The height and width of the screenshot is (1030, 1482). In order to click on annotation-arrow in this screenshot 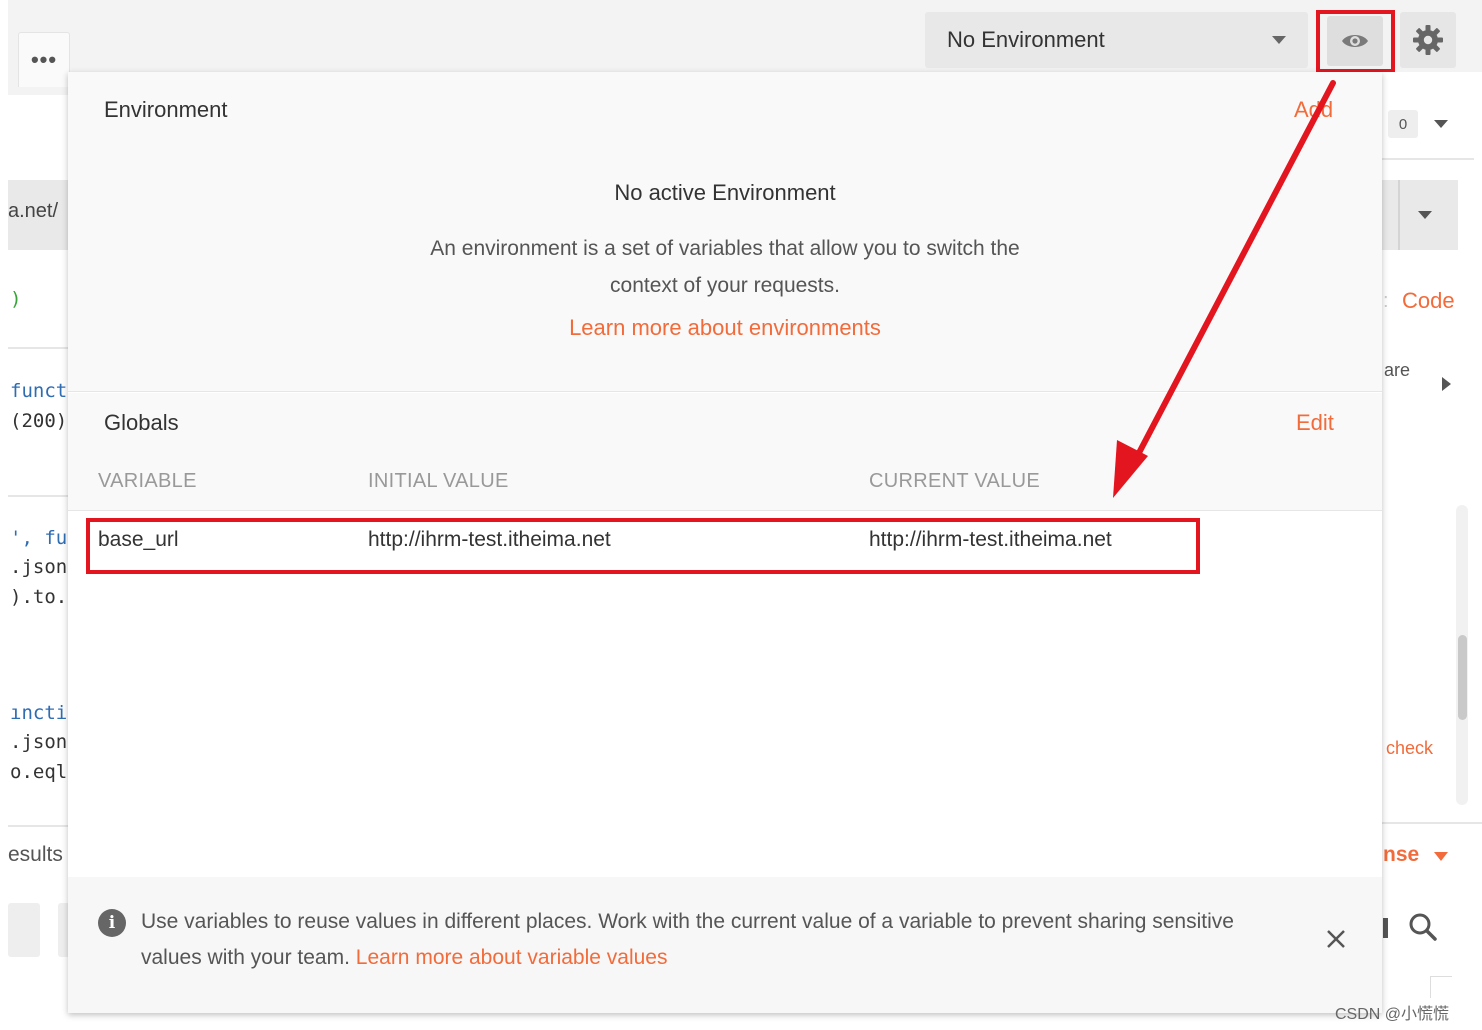, I will do `click(1224, 289)`.